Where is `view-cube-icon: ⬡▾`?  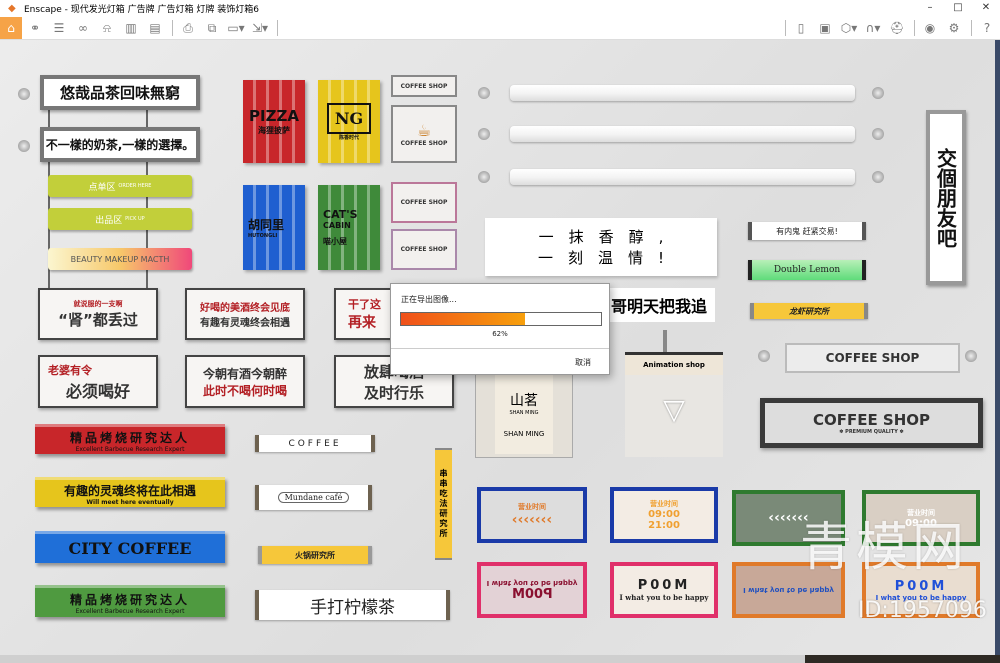 view-cube-icon: ⬡▾ is located at coordinates (849, 28).